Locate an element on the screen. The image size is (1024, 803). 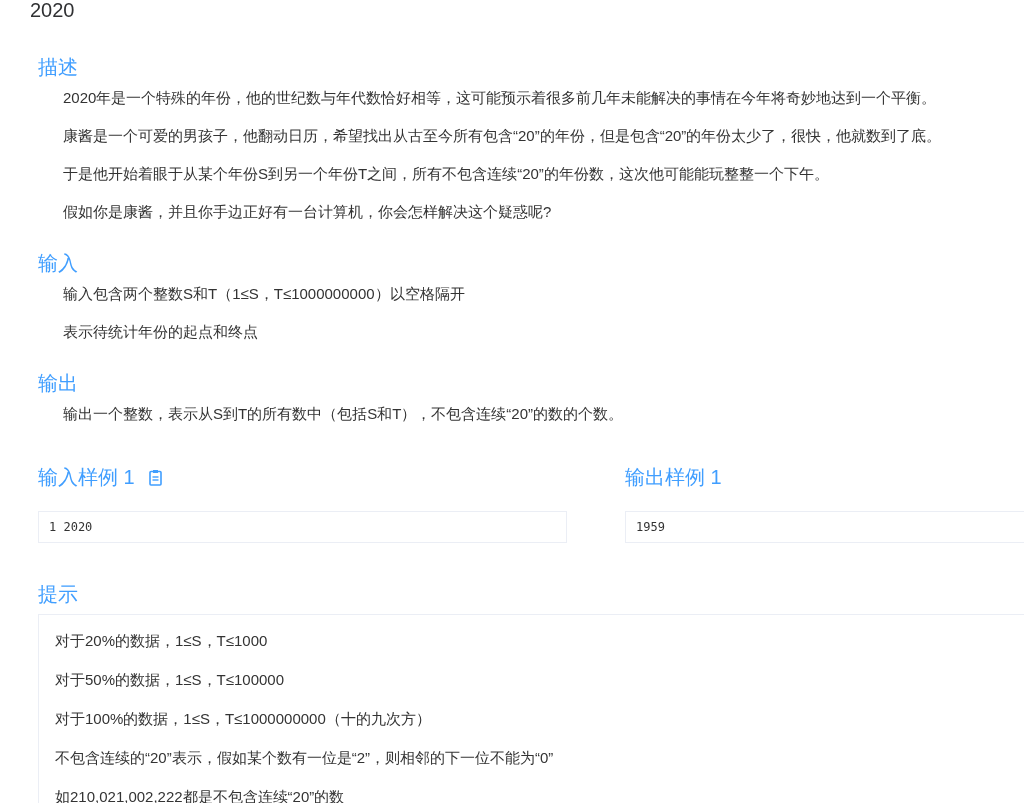
paragraph: 输出一个整数，表示从S到T的所有数中（包括S和T），不包含连续“20”的数的个数。 is located at coordinates (343, 414).